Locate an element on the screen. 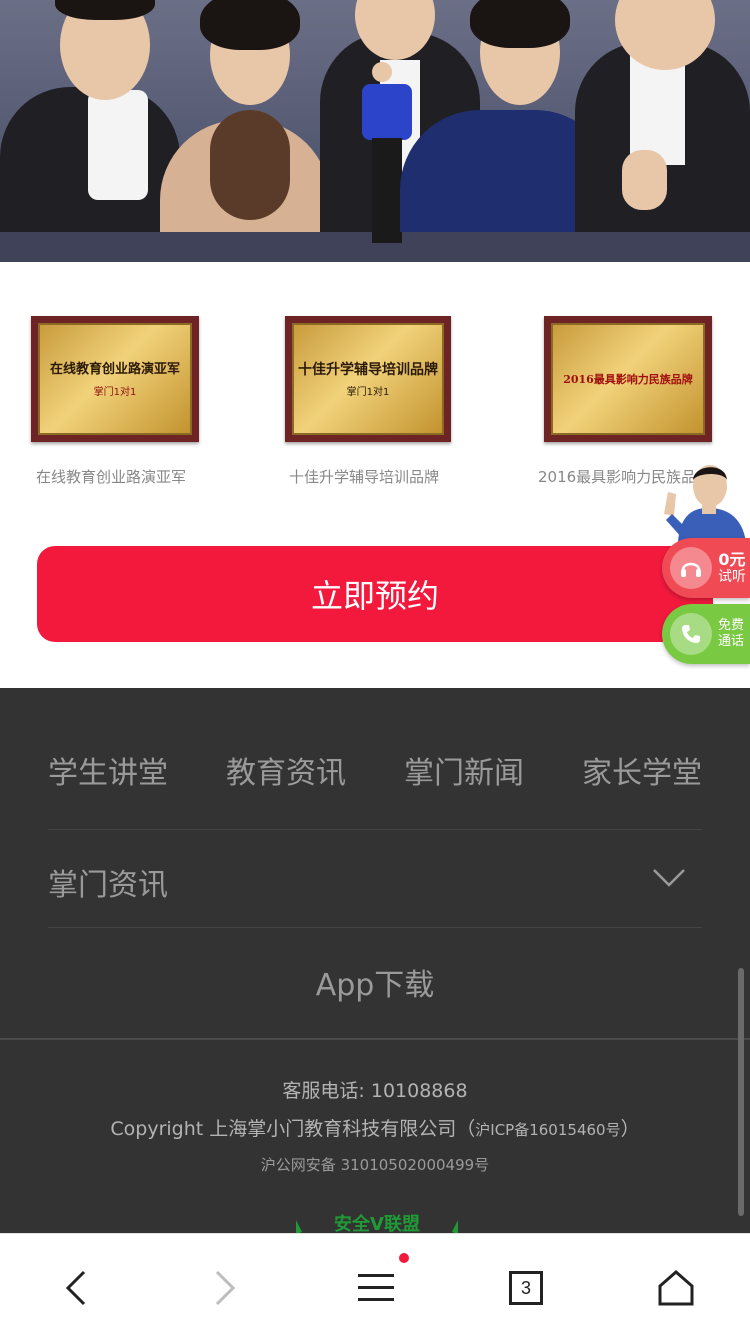  award-plate-text: 2016最具影响力民族品牌 is located at coordinates (628, 379).